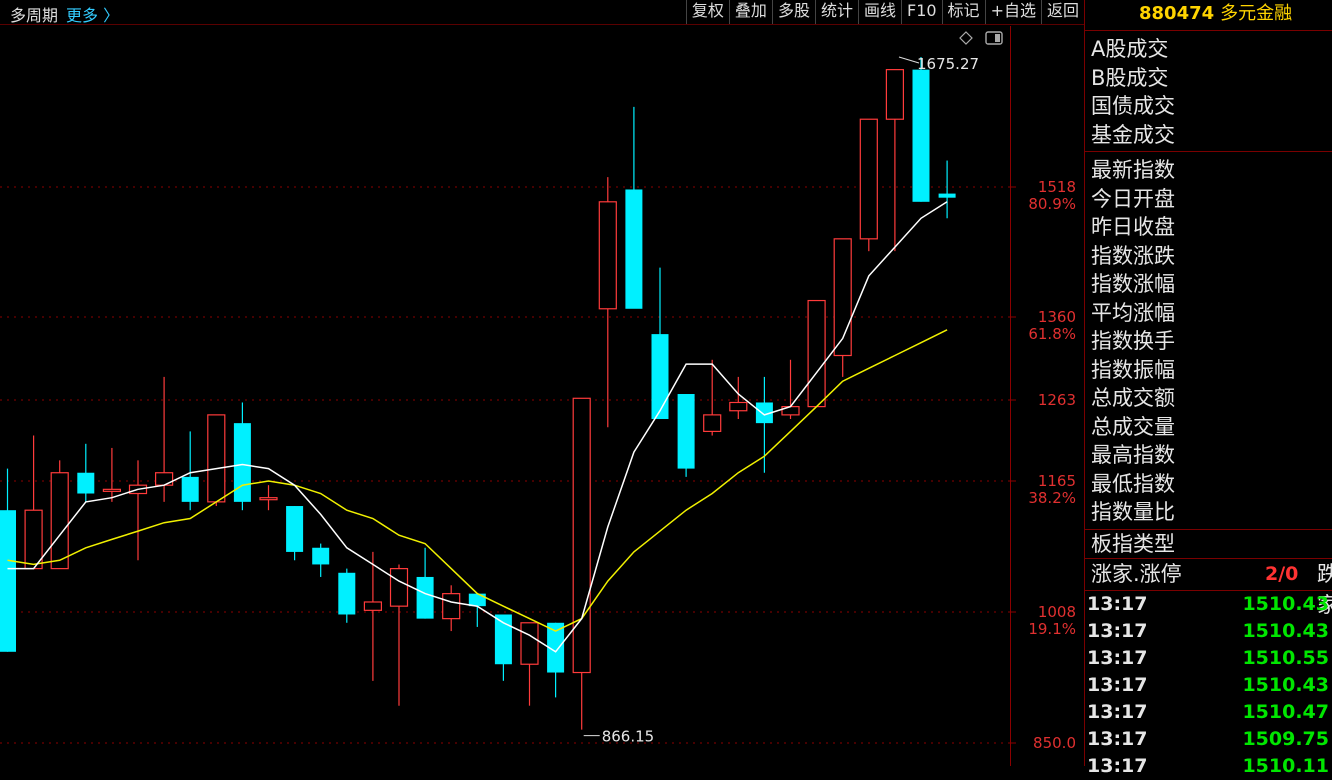  I want to click on period-label: 多周期, so click(34, 15).